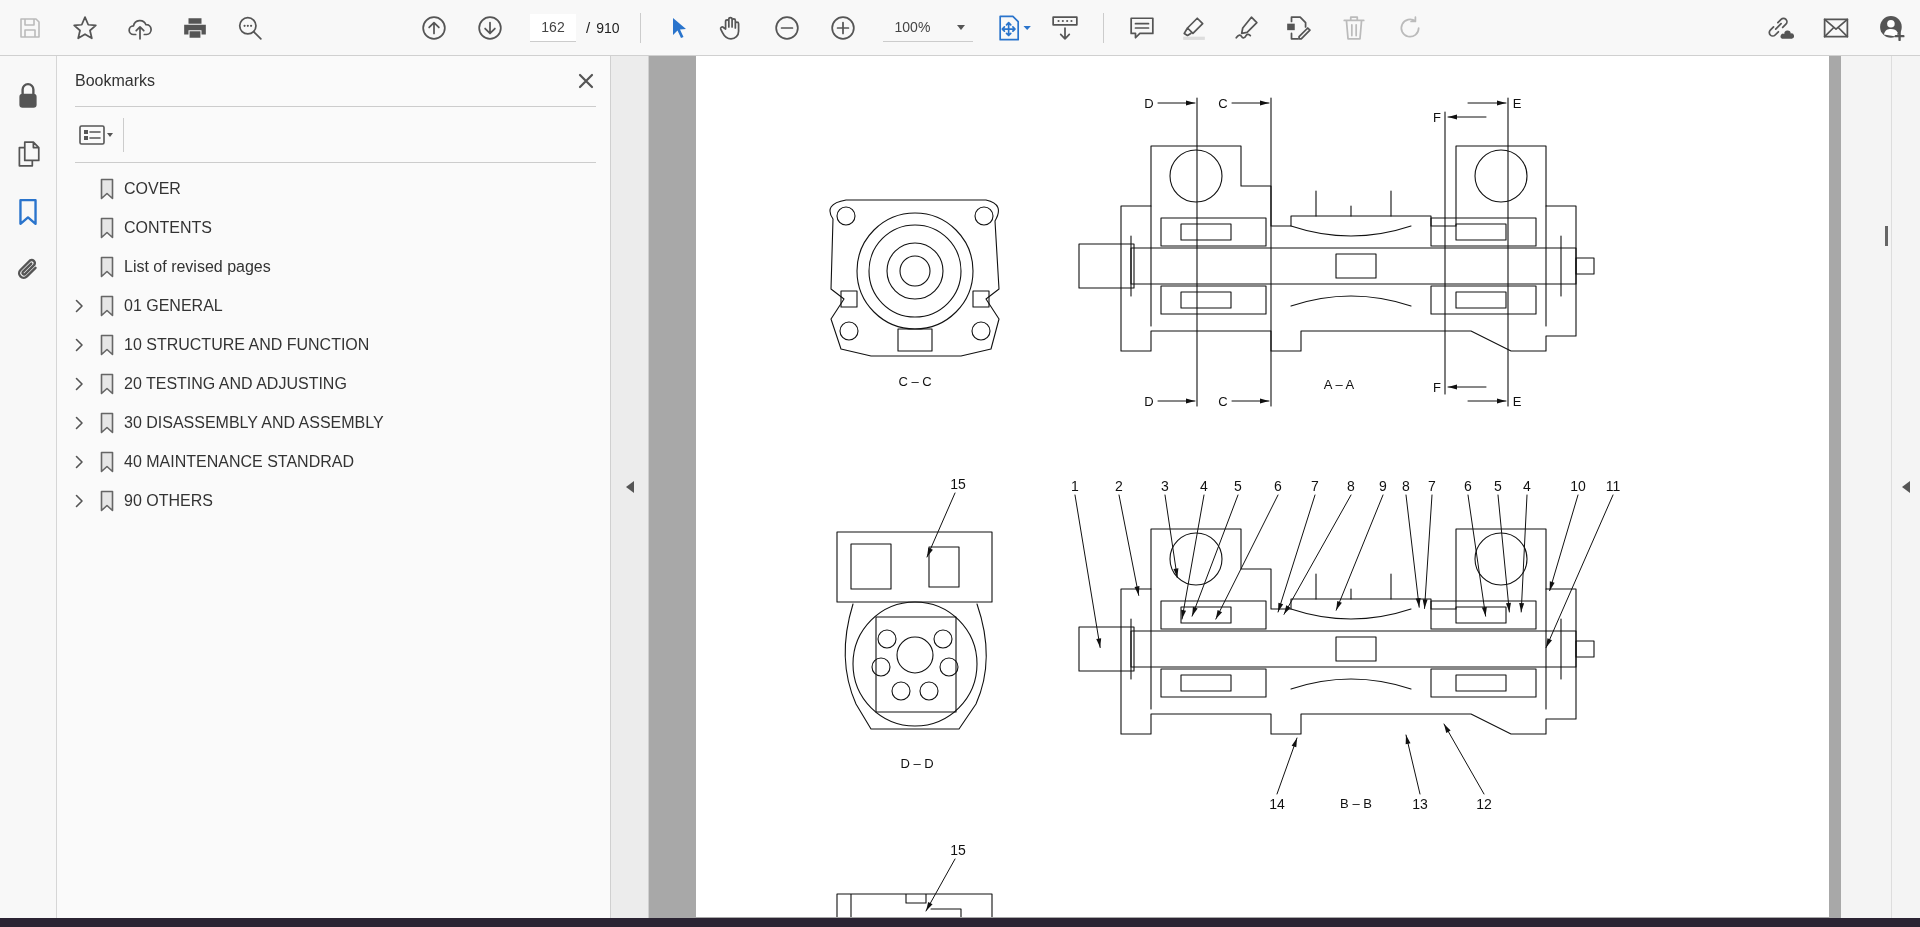 The height and width of the screenshot is (927, 1920). I want to click on expand-arrow-icon, so click(1906, 487).